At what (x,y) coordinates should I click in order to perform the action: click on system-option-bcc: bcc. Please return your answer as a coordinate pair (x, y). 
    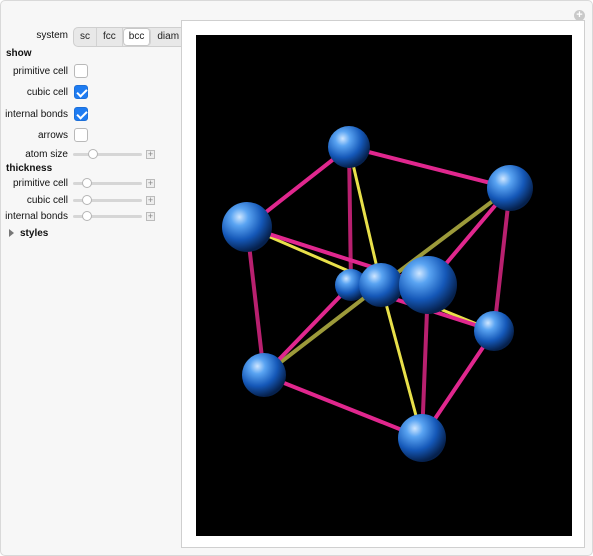
    Looking at the image, I should click on (137, 37).